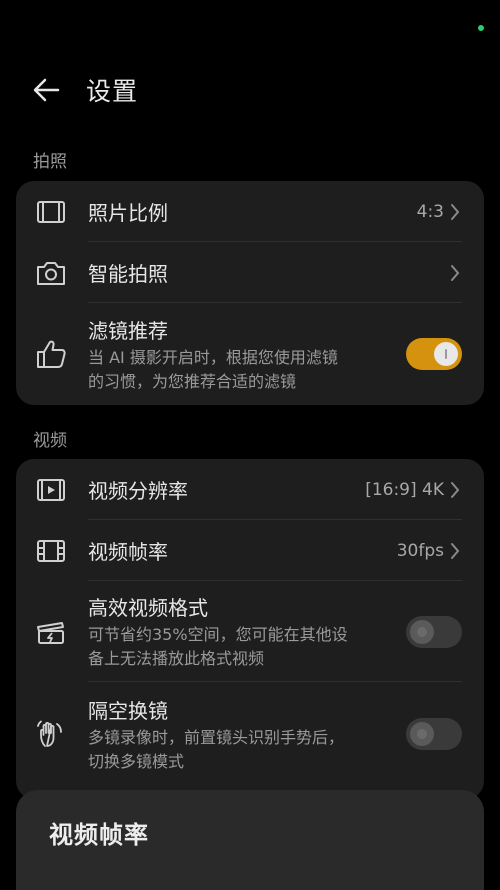  I want to click on setting-value: [16:9] 4K, so click(404, 489).